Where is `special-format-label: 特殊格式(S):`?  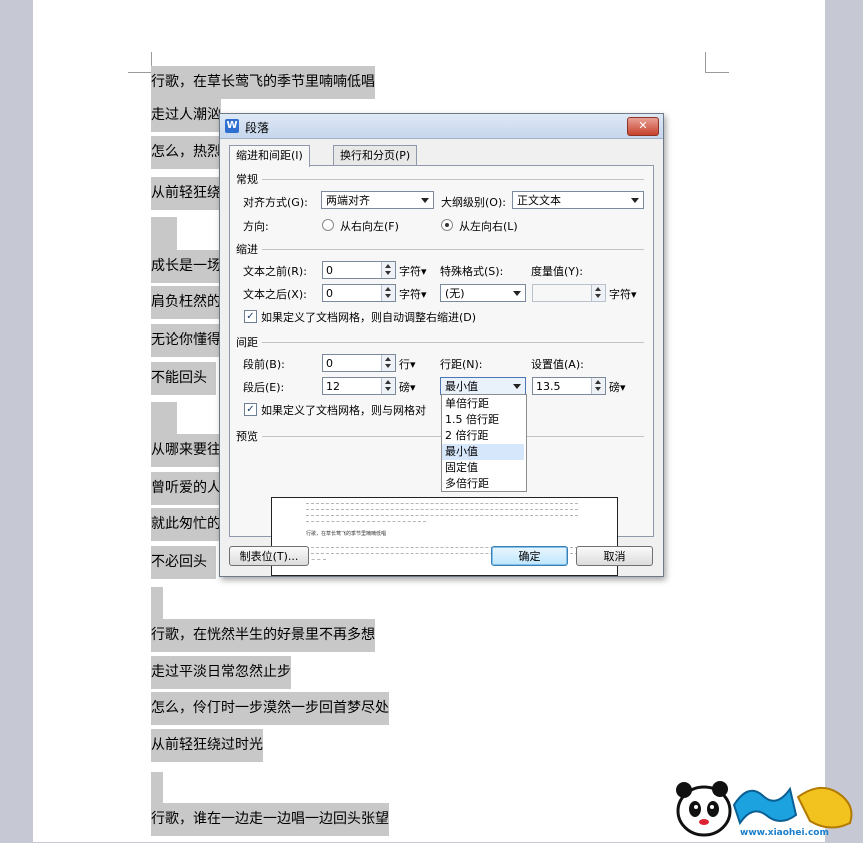
special-format-label: 特殊格式(S): is located at coordinates (472, 271).